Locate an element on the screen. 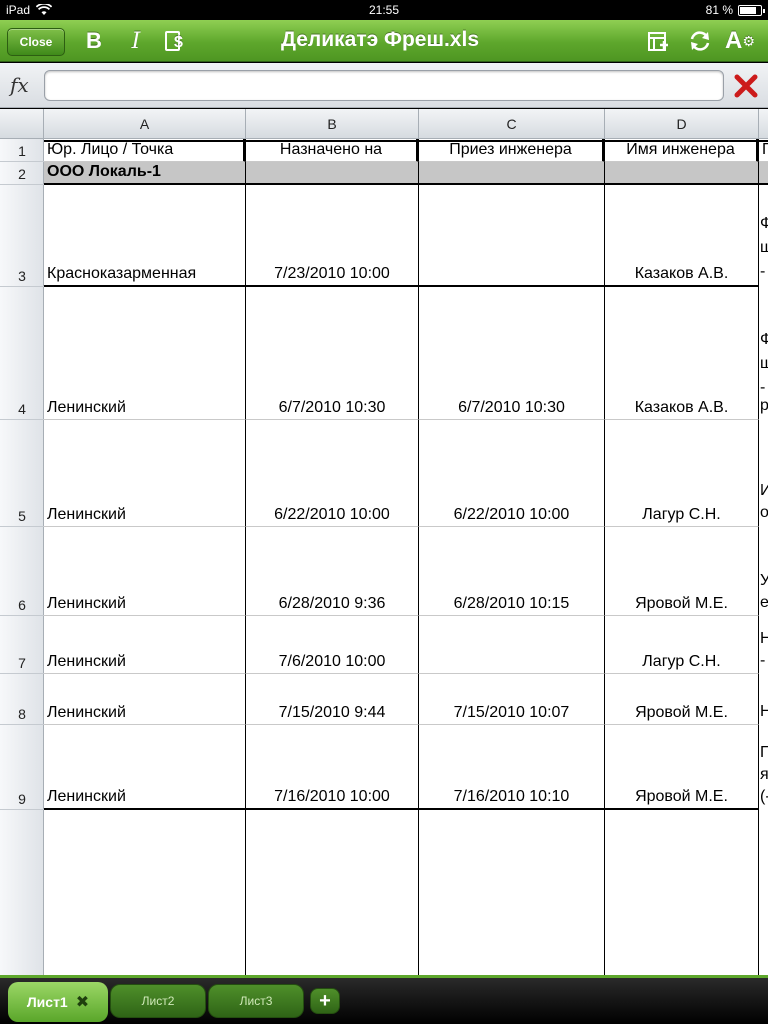 The image size is (768, 1024). italic-icon: I is located at coordinates (136, 41).